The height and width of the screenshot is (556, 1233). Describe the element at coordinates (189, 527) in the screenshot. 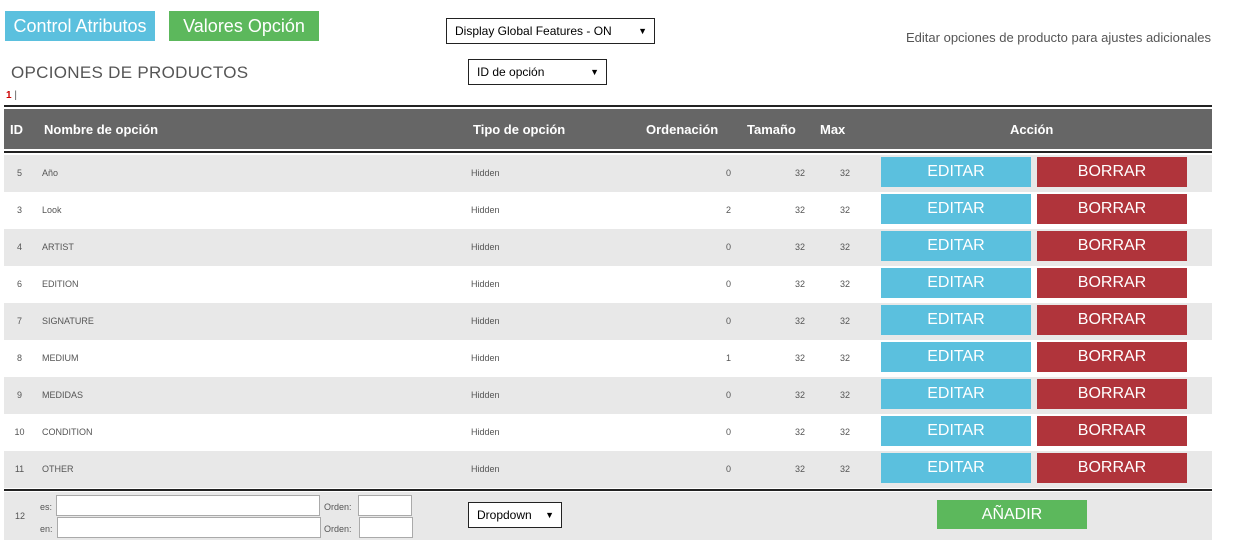

I see `name-en-input` at that location.